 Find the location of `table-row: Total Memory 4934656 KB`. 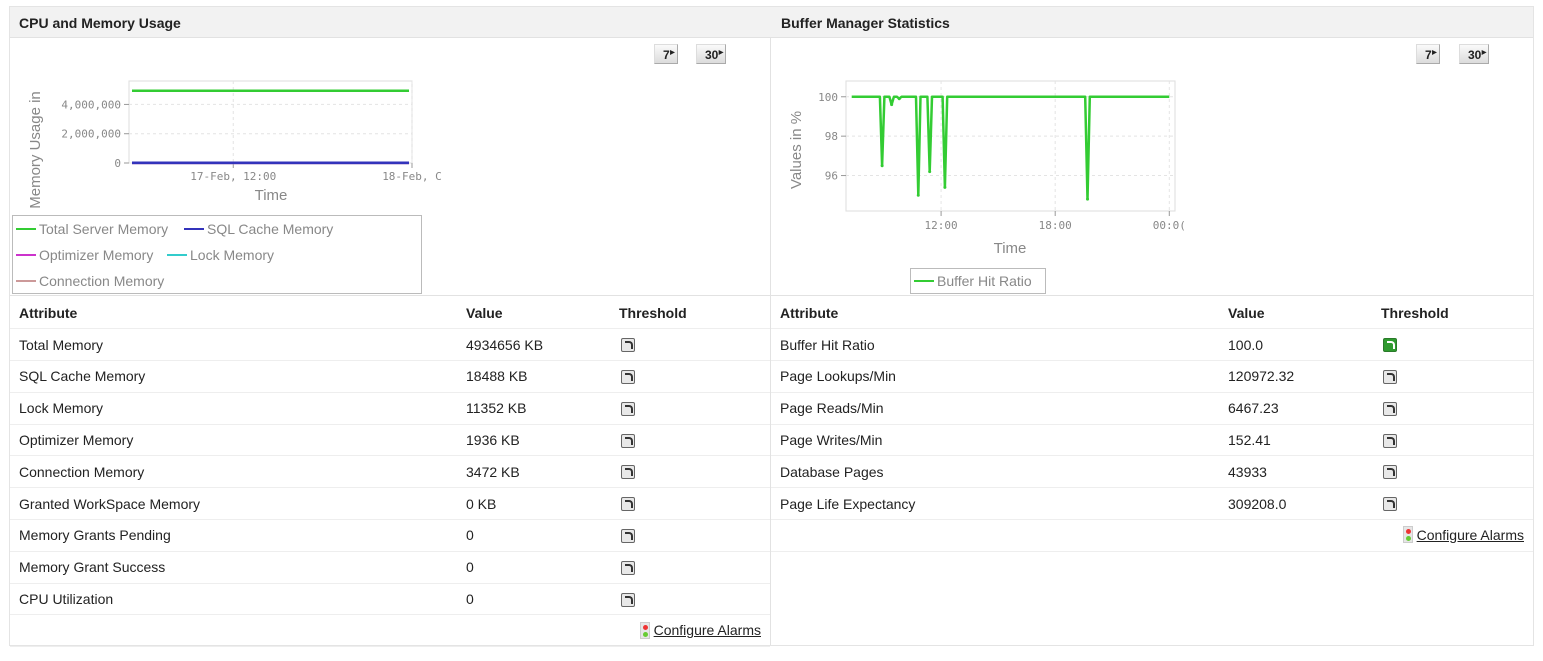

table-row: Total Memory 4934656 KB is located at coordinates (390, 345).